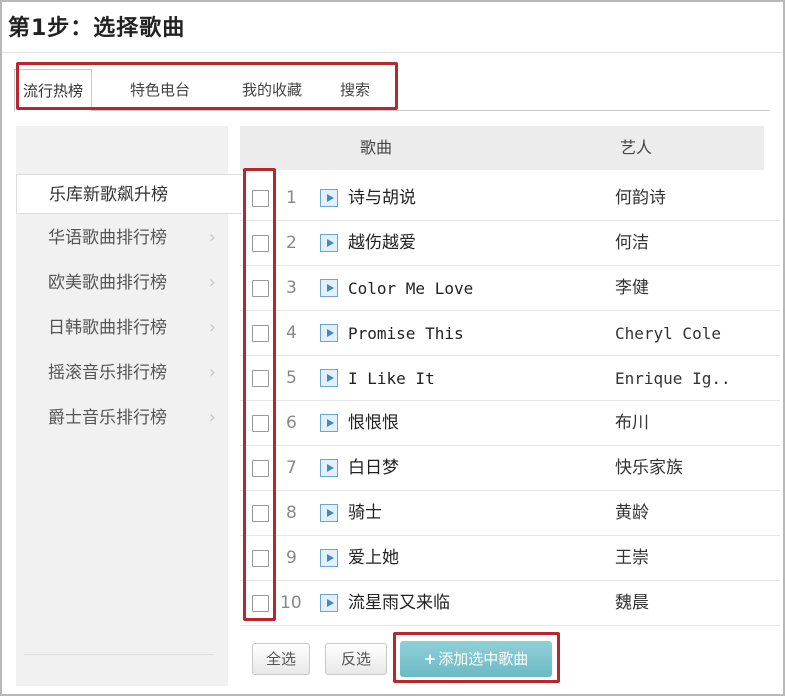 The height and width of the screenshot is (696, 785). I want to click on song-title: I Like It, so click(391, 378).